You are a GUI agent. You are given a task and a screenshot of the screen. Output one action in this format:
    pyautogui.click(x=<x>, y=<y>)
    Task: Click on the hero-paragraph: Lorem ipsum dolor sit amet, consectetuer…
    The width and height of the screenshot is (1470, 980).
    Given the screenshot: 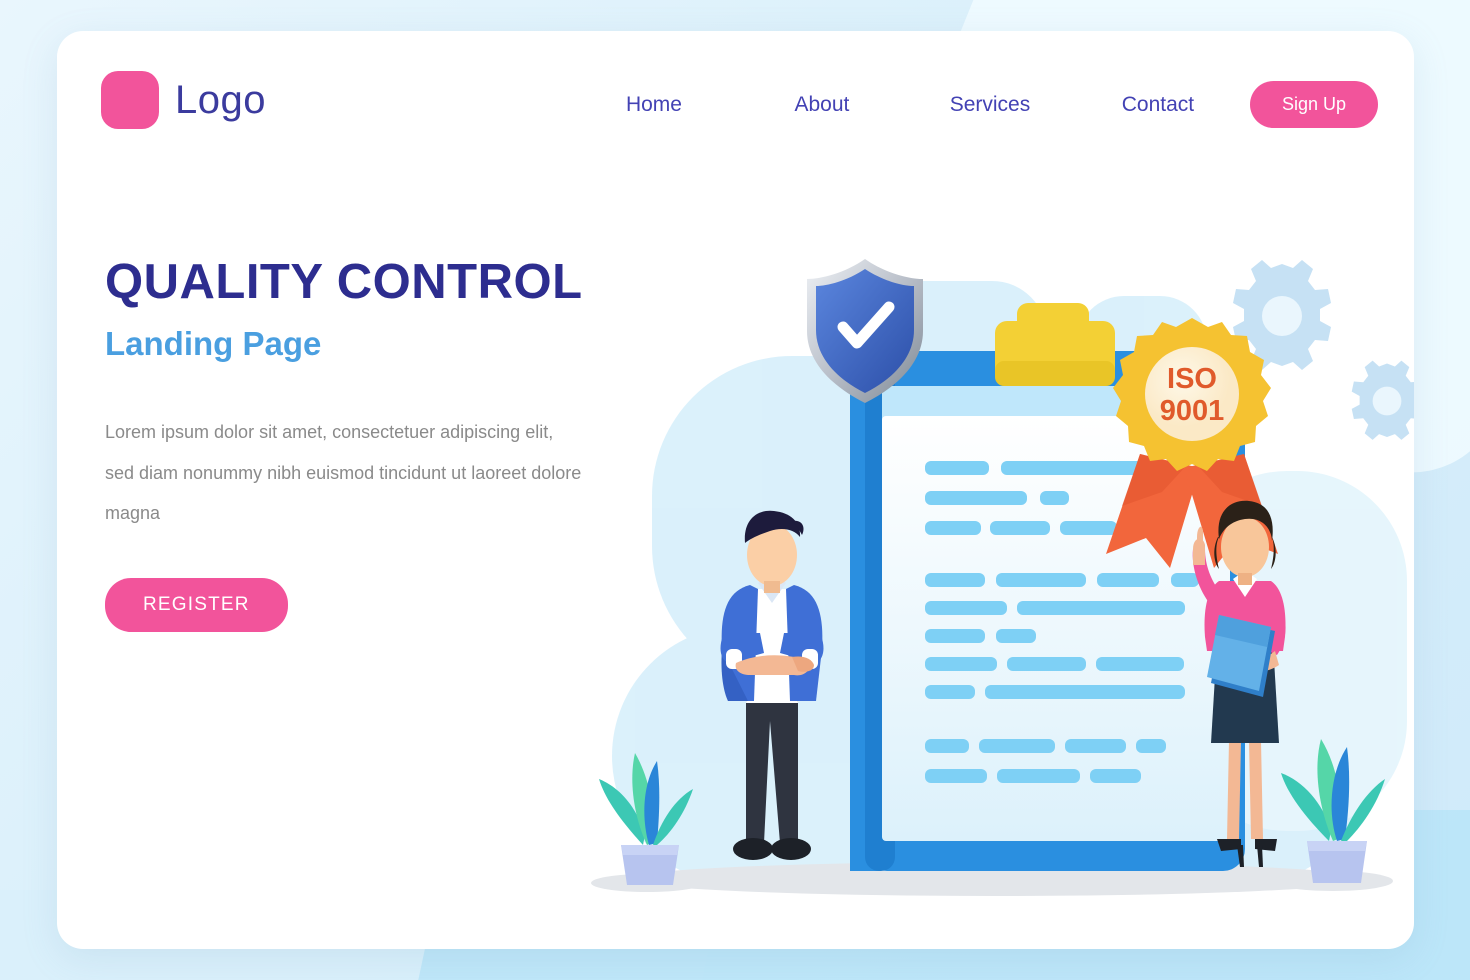 What is the action you would take?
    pyautogui.click(x=343, y=473)
    